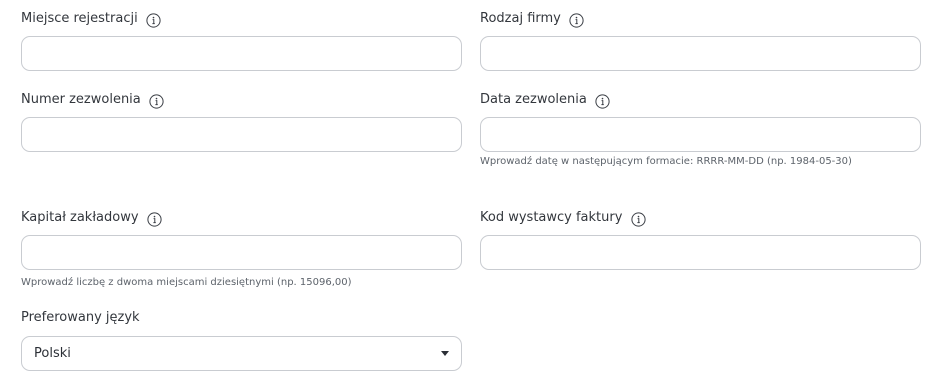 This screenshot has height=388, width=939. Describe the element at coordinates (701, 217) in the screenshot. I see `invoice-issuer-code-label-row: Kod wystawcy faktury` at that location.